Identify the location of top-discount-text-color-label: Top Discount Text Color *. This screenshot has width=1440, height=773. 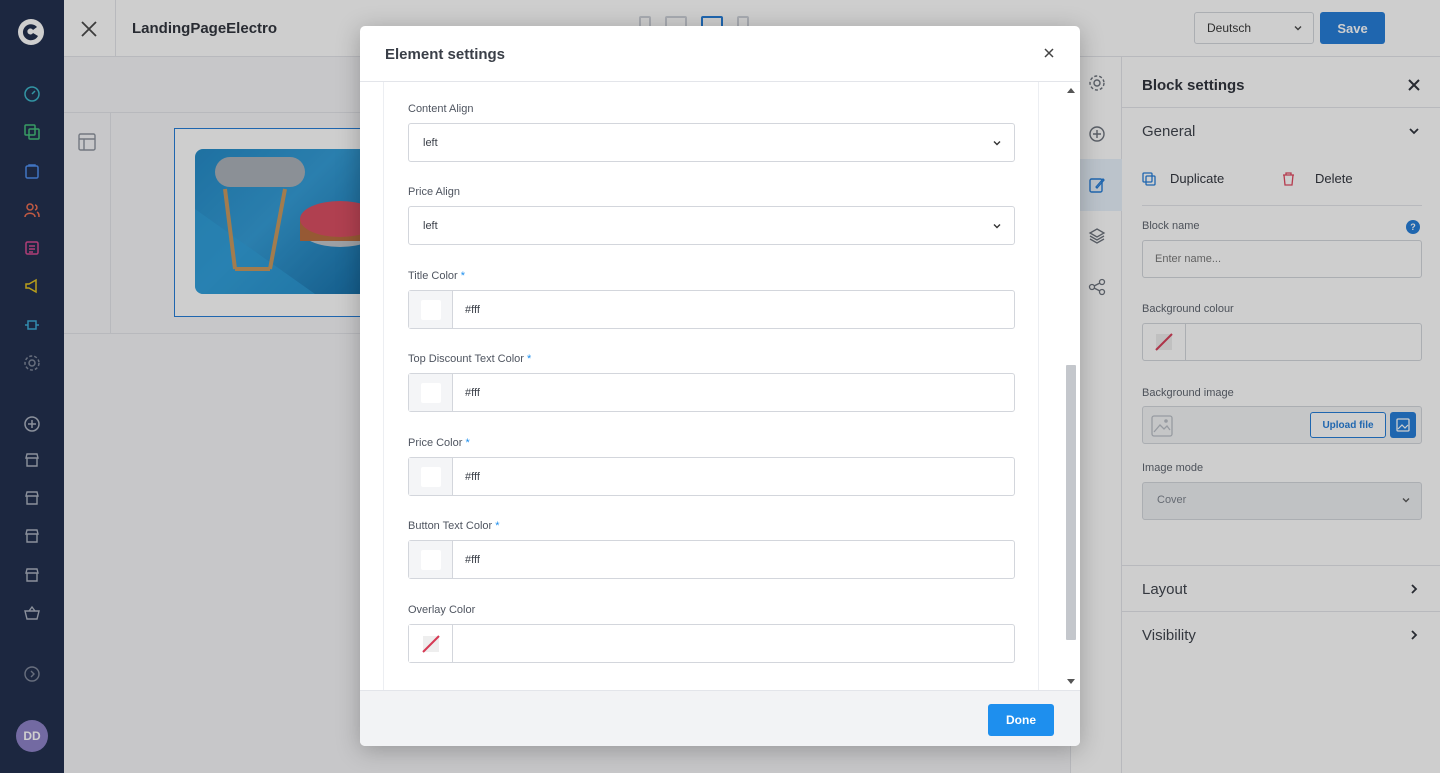
(469, 359).